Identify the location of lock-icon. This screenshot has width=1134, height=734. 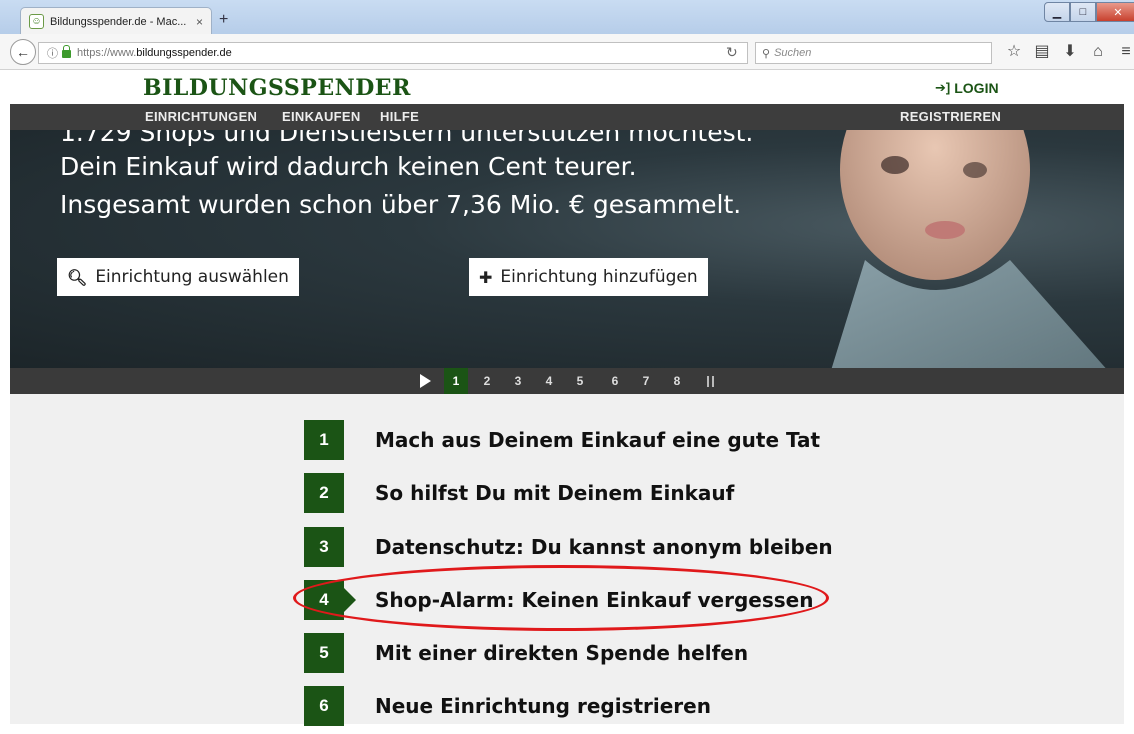
(66, 51).